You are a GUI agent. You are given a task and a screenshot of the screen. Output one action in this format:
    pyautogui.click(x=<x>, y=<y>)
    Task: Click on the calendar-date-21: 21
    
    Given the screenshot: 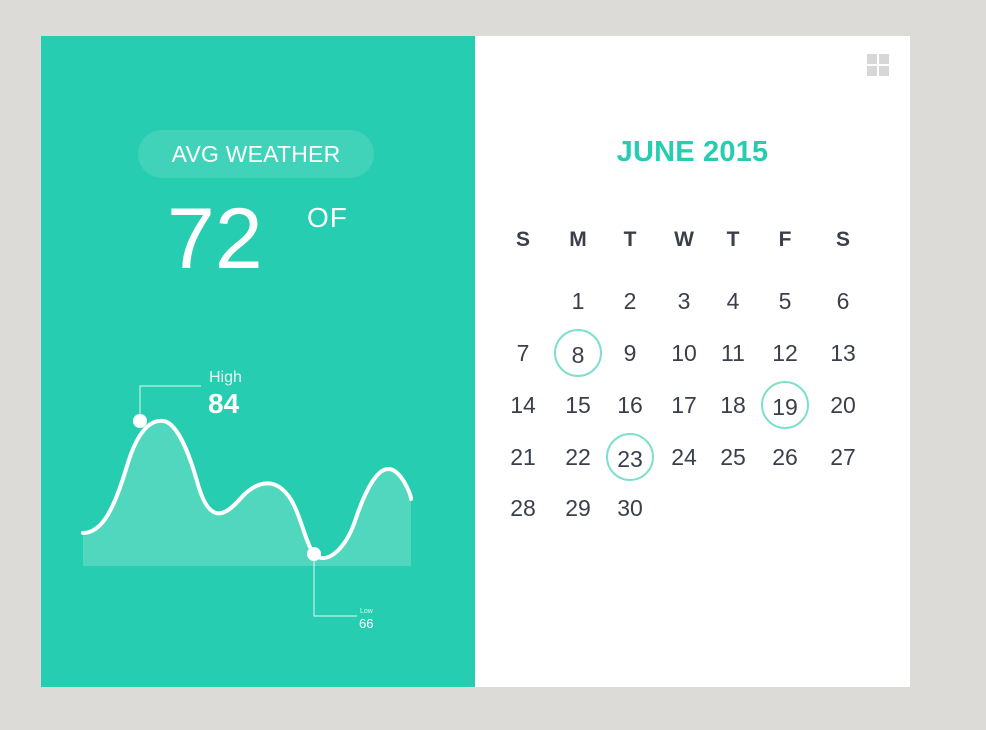 What is the action you would take?
    pyautogui.click(x=523, y=457)
    